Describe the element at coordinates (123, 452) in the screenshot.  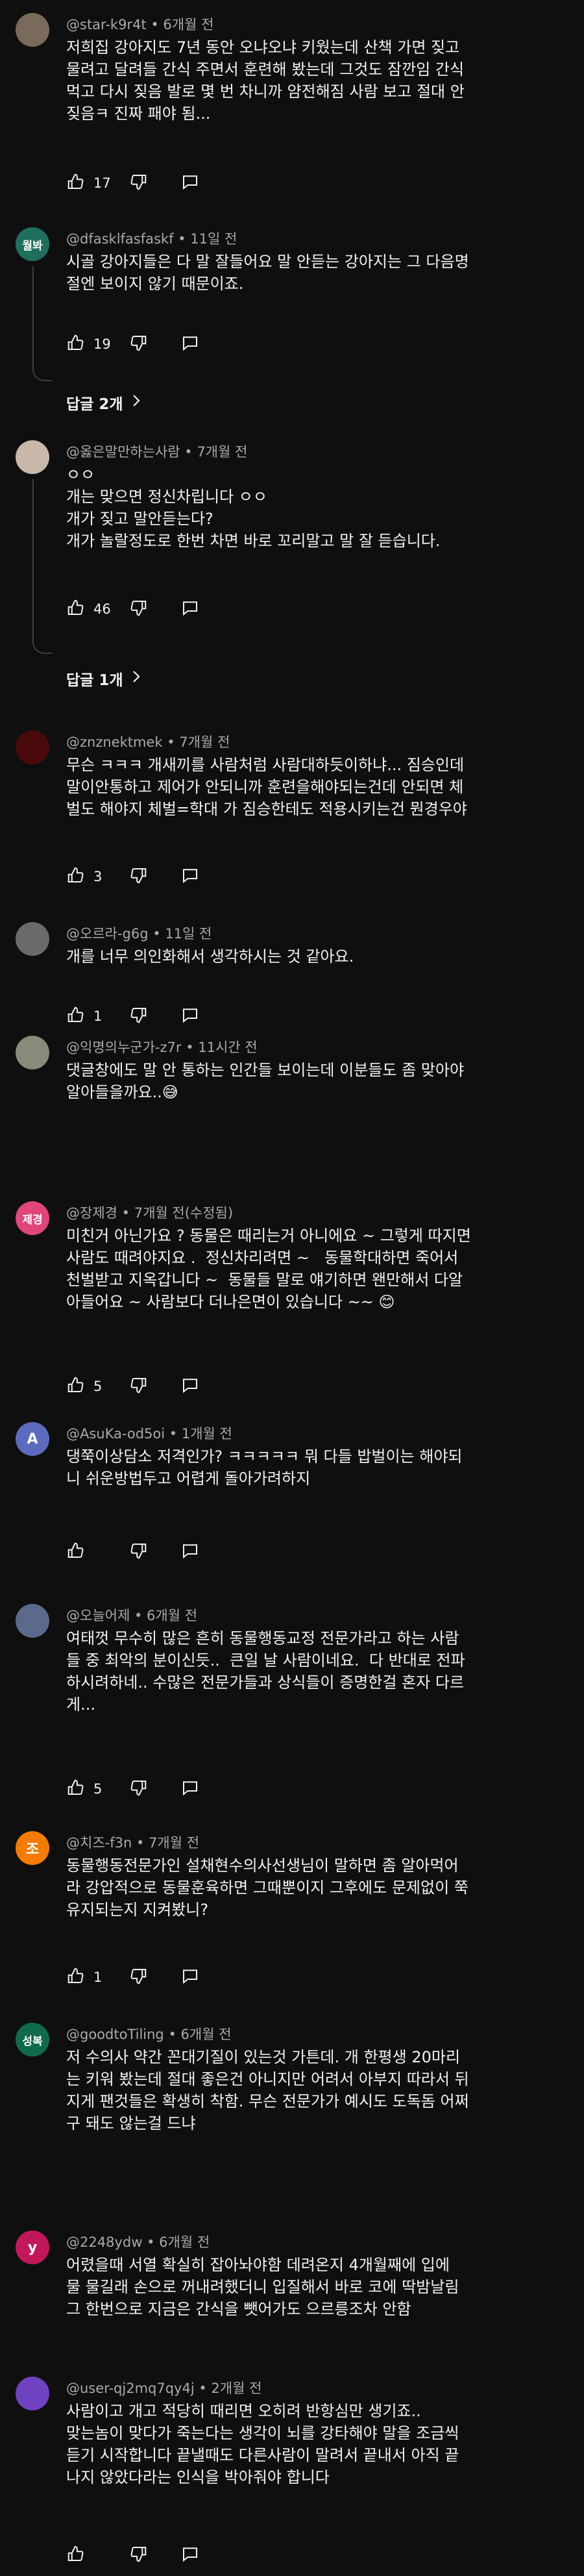
I see `author-name: @옳은말만하는사람` at that location.